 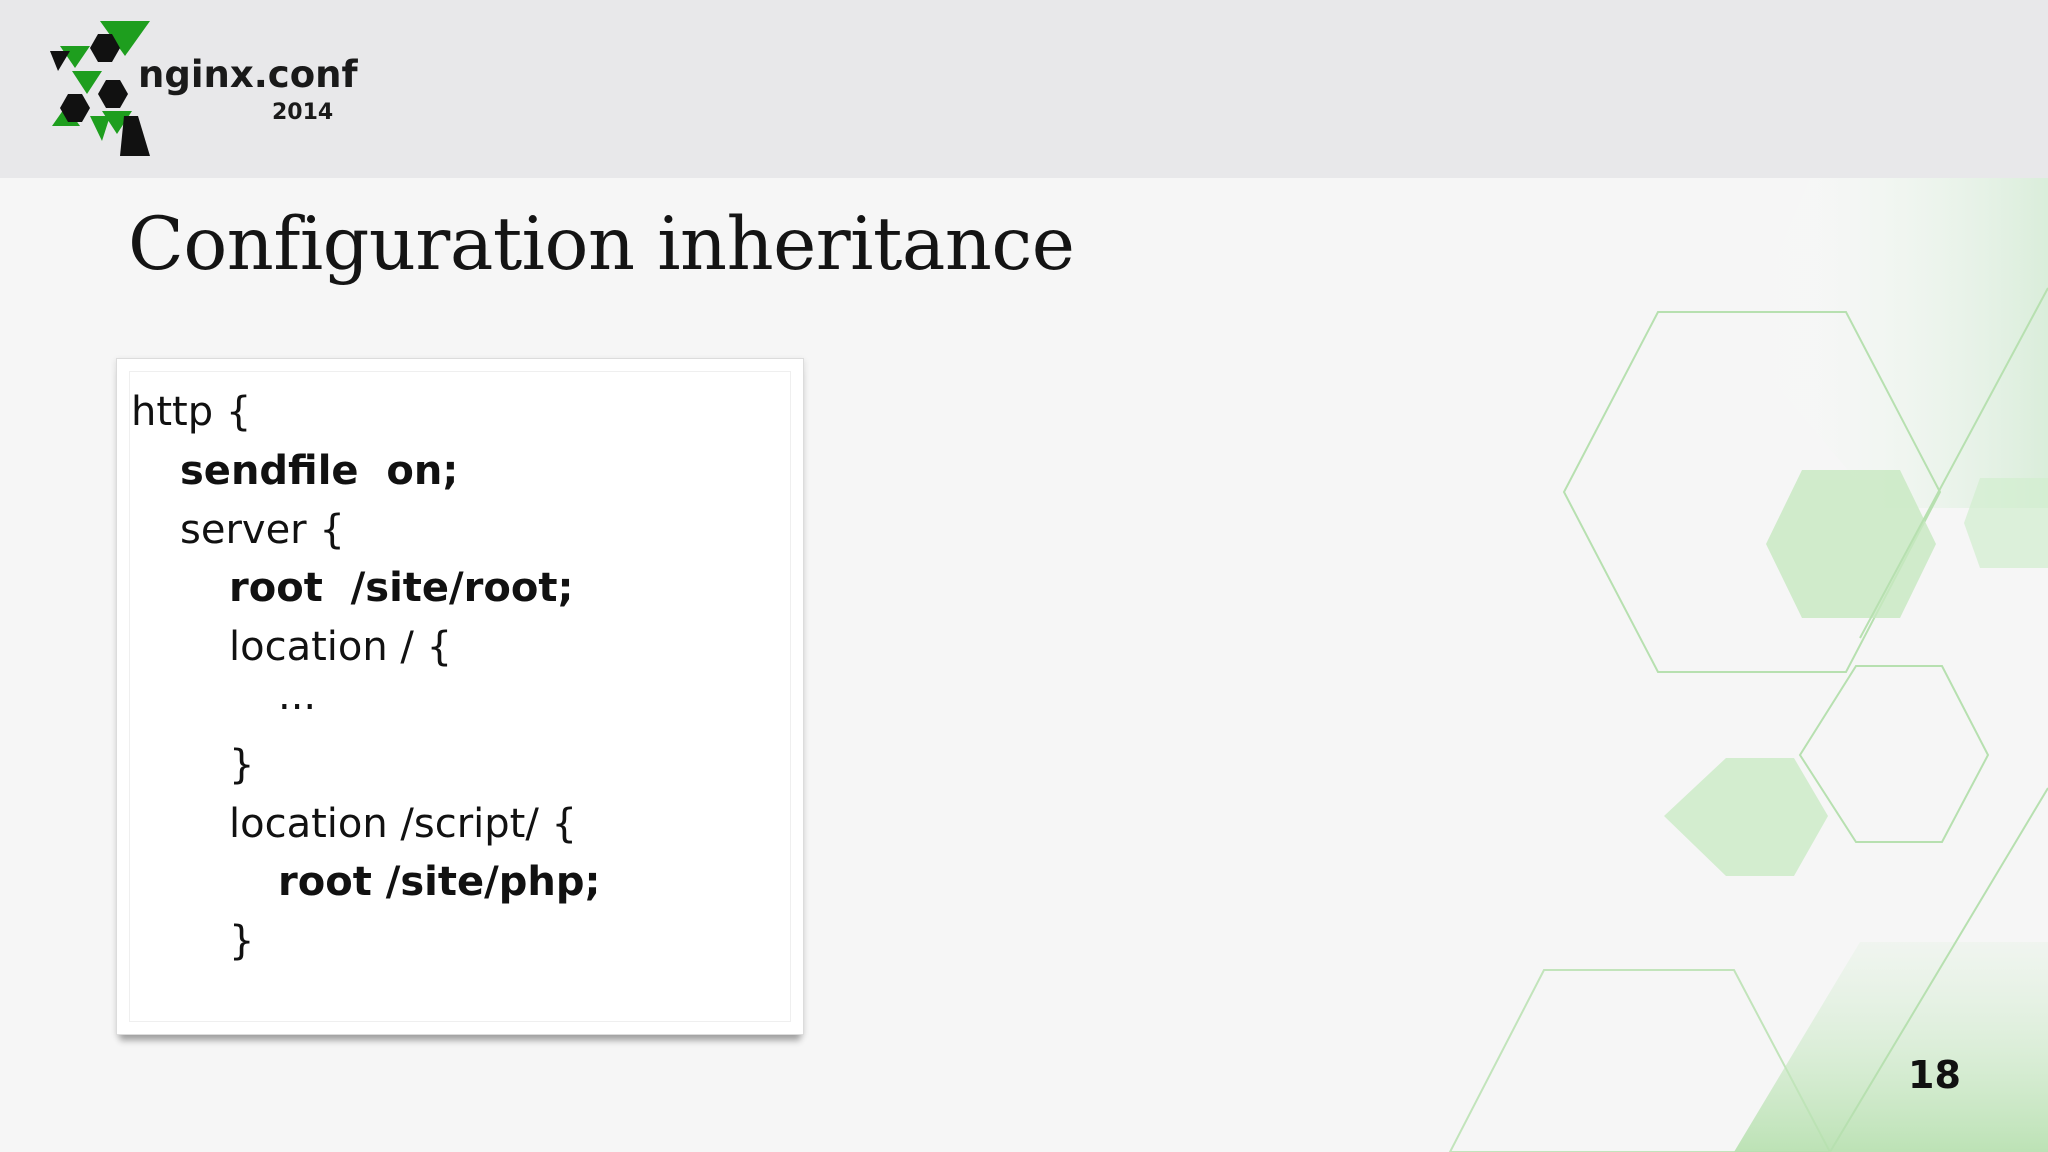 I want to click on code-line: sendfile on;, so click(x=319, y=471).